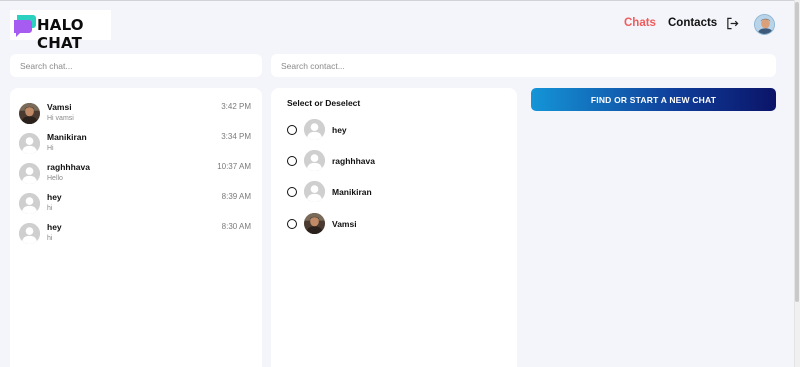 This screenshot has height=367, width=800. What do you see at coordinates (353, 161) in the screenshot?
I see `contact-name: raghhhava` at bounding box center [353, 161].